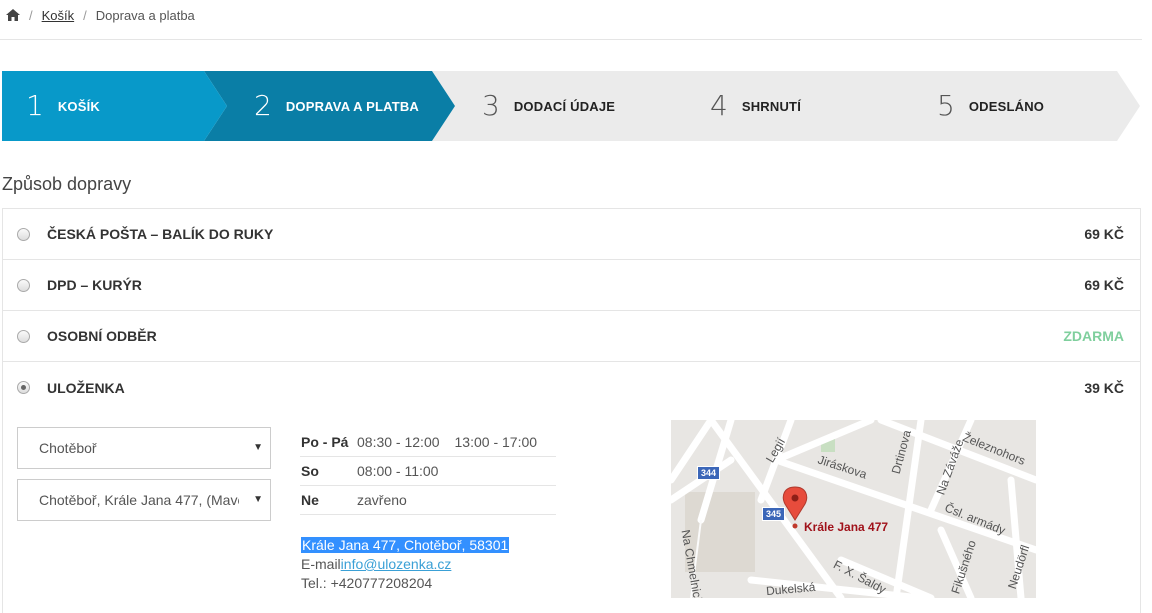 The height and width of the screenshot is (613, 1152). I want to click on step-sent: 5 ODESLÁNO, so click(990, 106).